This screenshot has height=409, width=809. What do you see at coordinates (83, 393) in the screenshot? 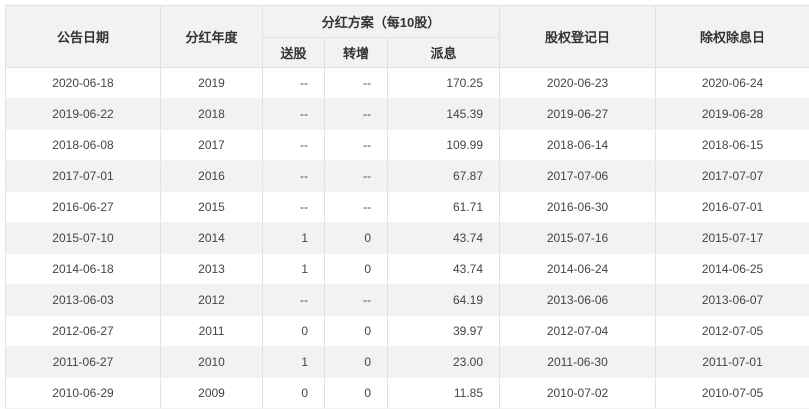
I see `cell-announce-date: 2010-06-29` at bounding box center [83, 393].